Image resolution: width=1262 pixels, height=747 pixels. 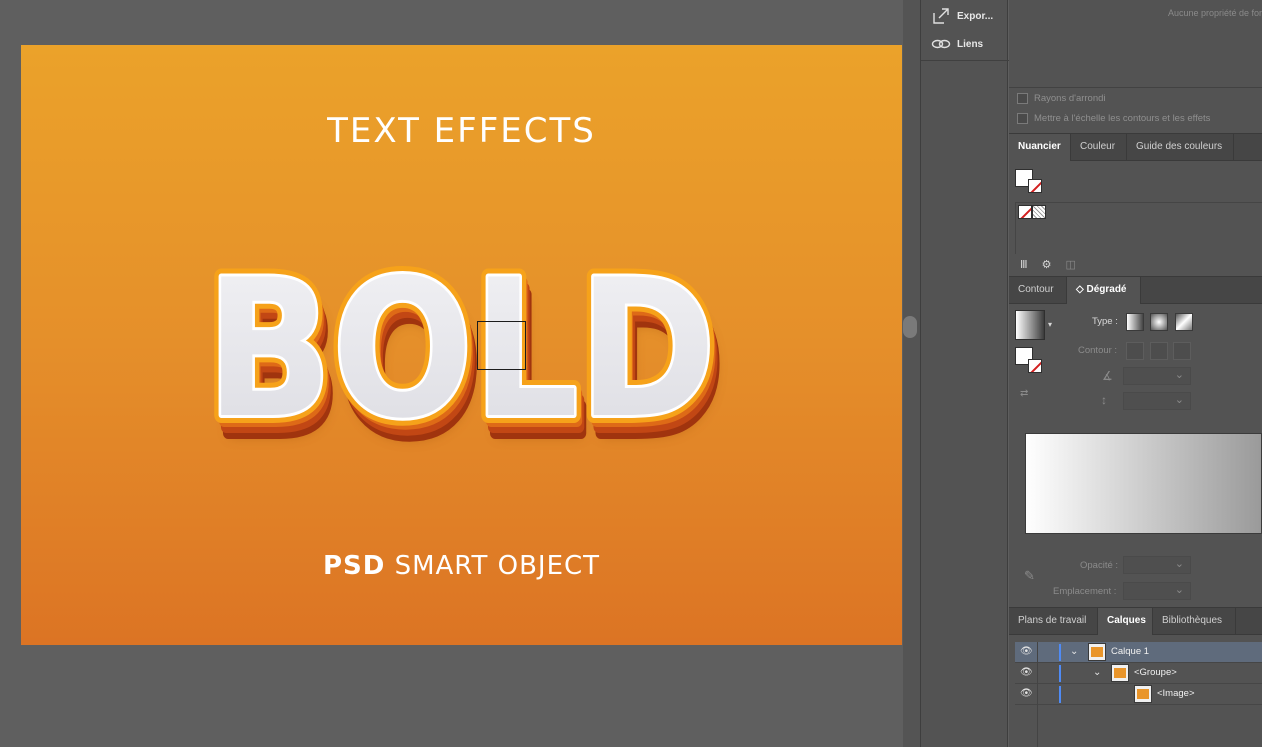 I want to click on artboard-footer: PSD SMART OBJECT, so click(x=461, y=566).